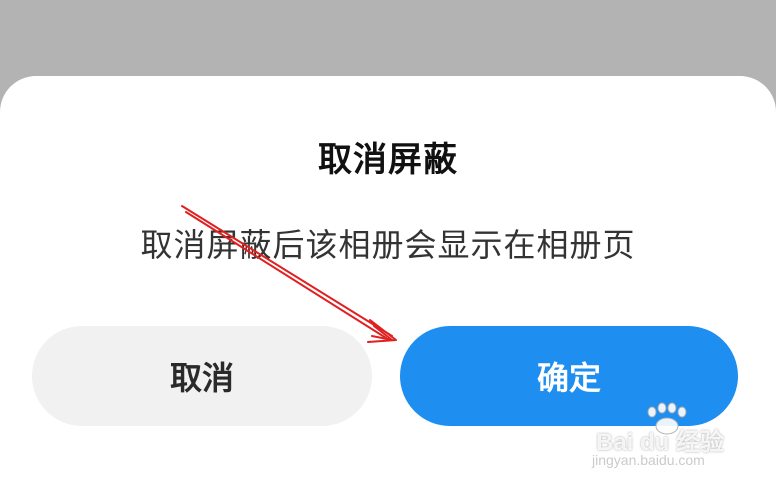  Describe the element at coordinates (569, 376) in the screenshot. I see `confirm-button: 确定` at that location.